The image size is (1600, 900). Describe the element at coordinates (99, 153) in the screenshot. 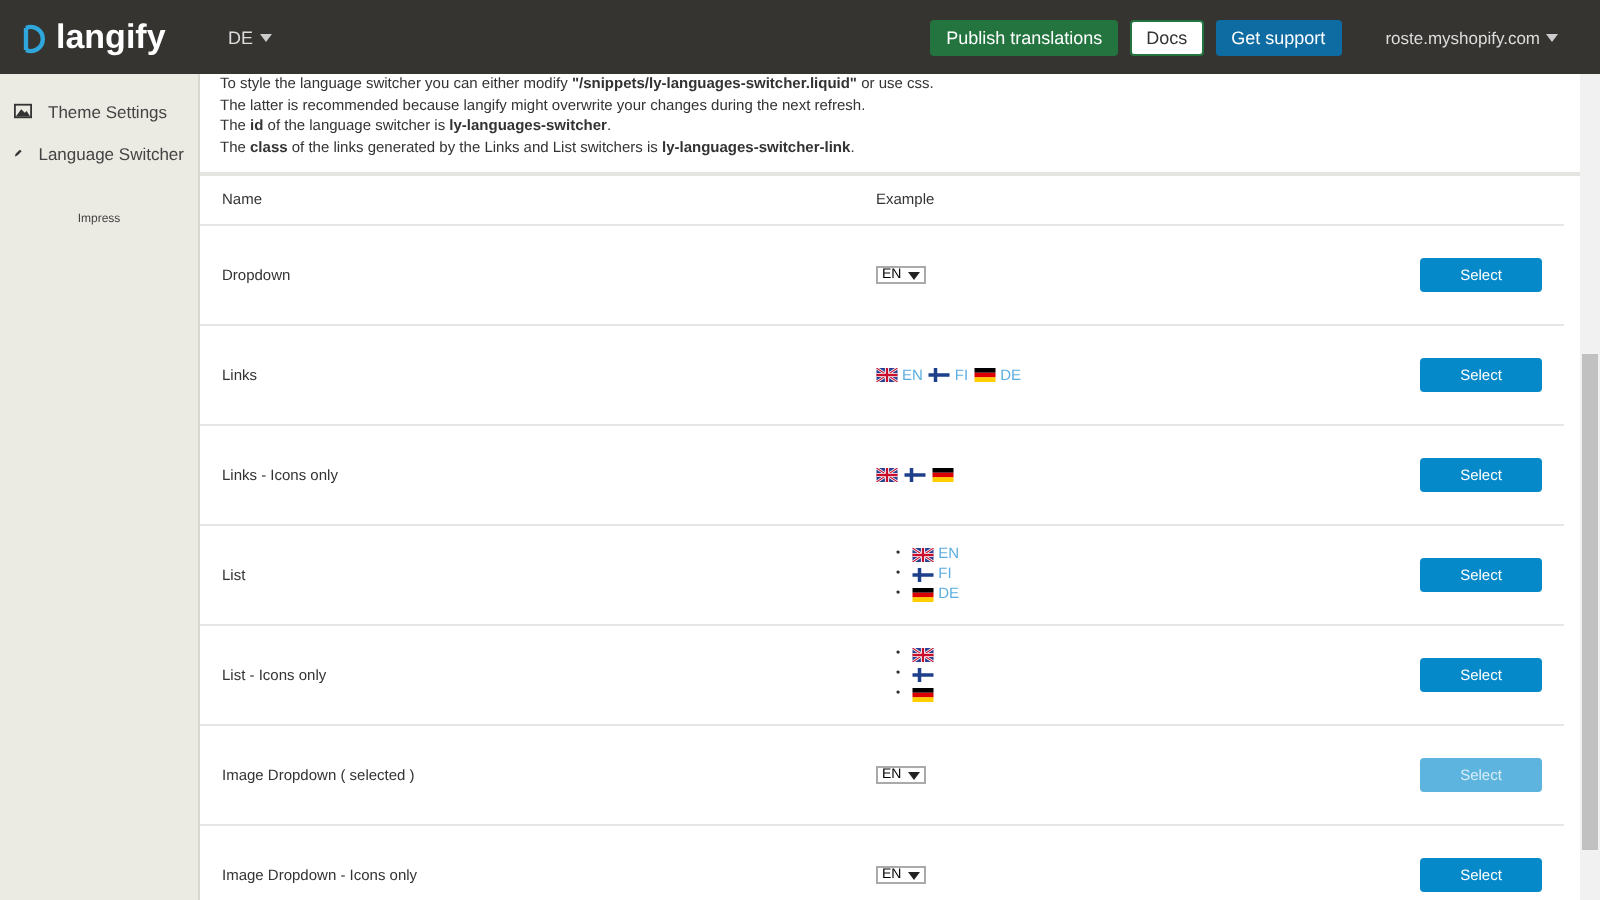

I see `sidebar-item: Language Switcher` at that location.